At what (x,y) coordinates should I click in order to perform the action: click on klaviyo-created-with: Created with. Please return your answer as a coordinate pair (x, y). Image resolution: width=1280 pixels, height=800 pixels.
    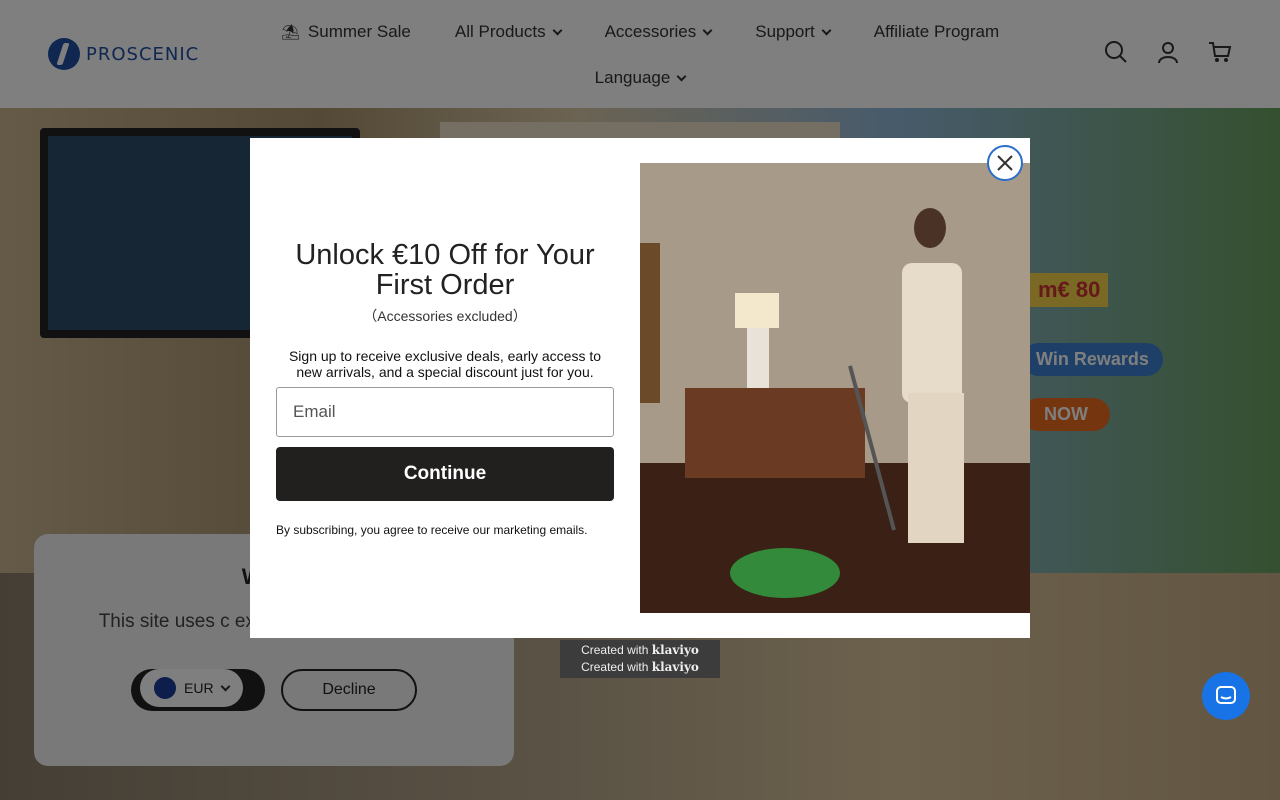
    Looking at the image, I should click on (615, 650).